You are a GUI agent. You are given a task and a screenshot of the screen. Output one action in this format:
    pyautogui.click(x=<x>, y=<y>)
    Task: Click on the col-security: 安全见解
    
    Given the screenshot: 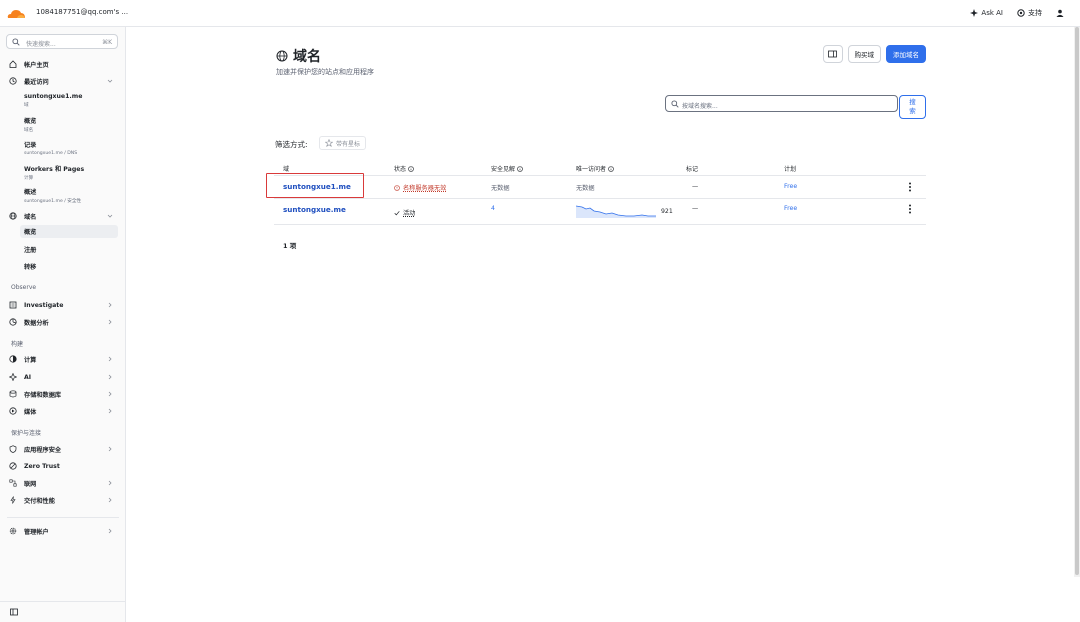 What is the action you would take?
    pyautogui.click(x=507, y=168)
    